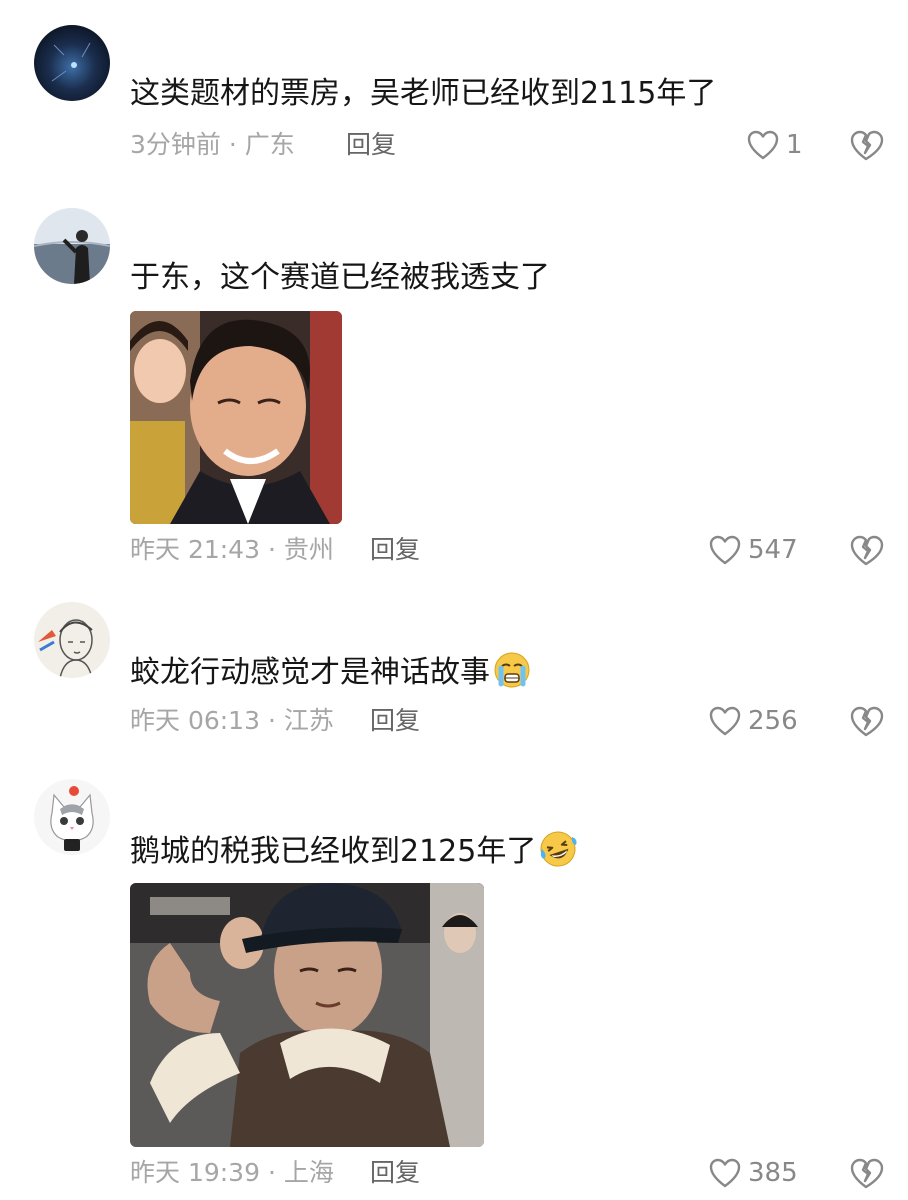 The height and width of the screenshot is (1200, 908). I want to click on like-button: 547, so click(753, 550).